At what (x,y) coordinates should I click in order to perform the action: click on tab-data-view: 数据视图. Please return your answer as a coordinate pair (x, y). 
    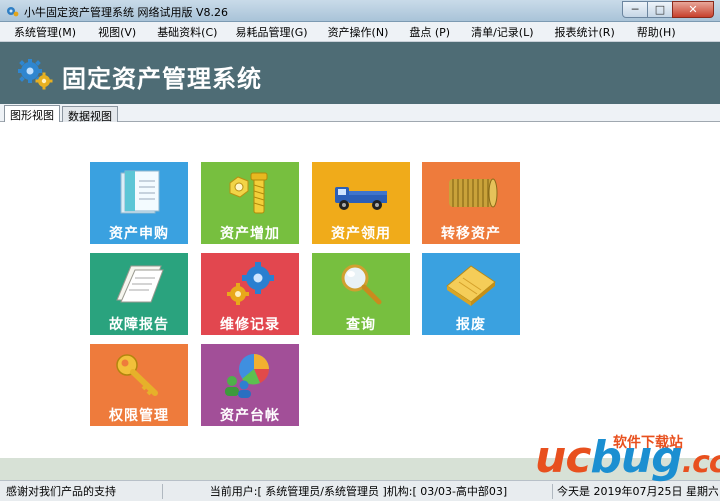
    Looking at the image, I should click on (90, 114).